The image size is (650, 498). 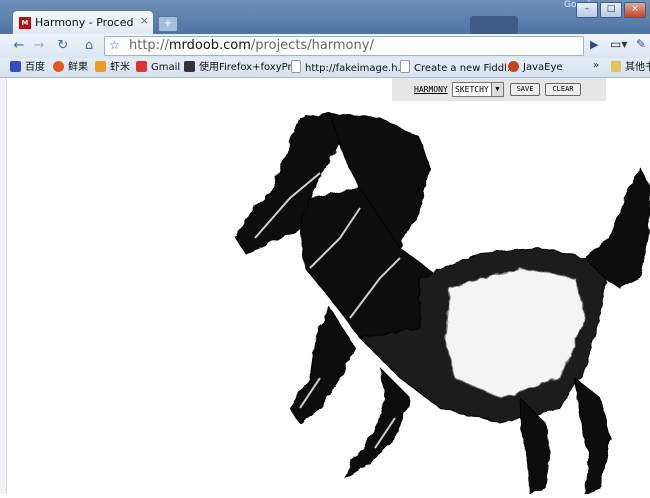 I want to click on back-icon: ←, so click(x=19, y=46).